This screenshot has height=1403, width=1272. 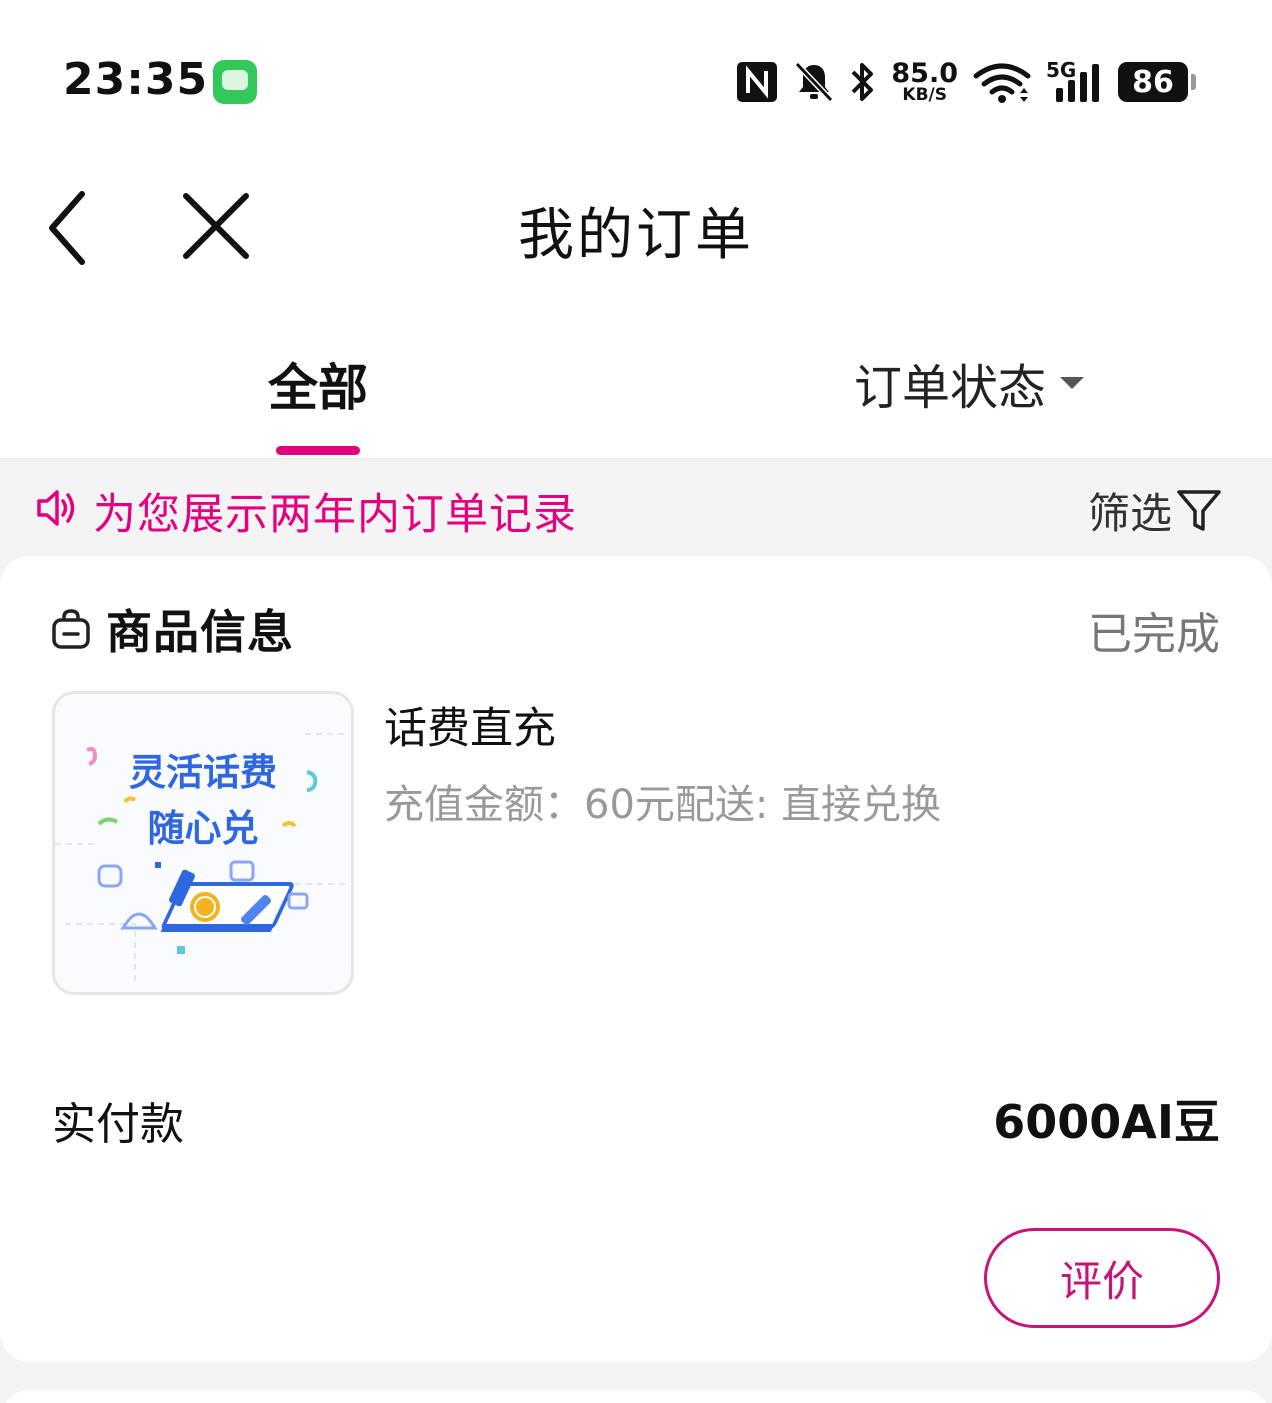 What do you see at coordinates (1061, 70) in the screenshot?
I see `network-type: 5G` at bounding box center [1061, 70].